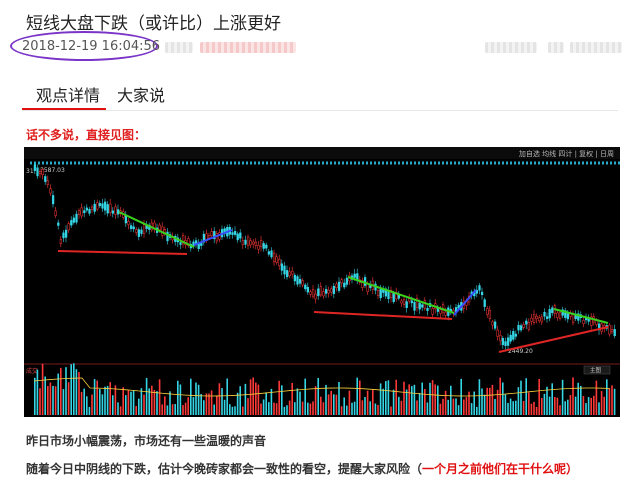  Describe the element at coordinates (494, 469) in the screenshot. I see `paragraph-2-highlight: 一个月之前他们在干什么呢` at that location.